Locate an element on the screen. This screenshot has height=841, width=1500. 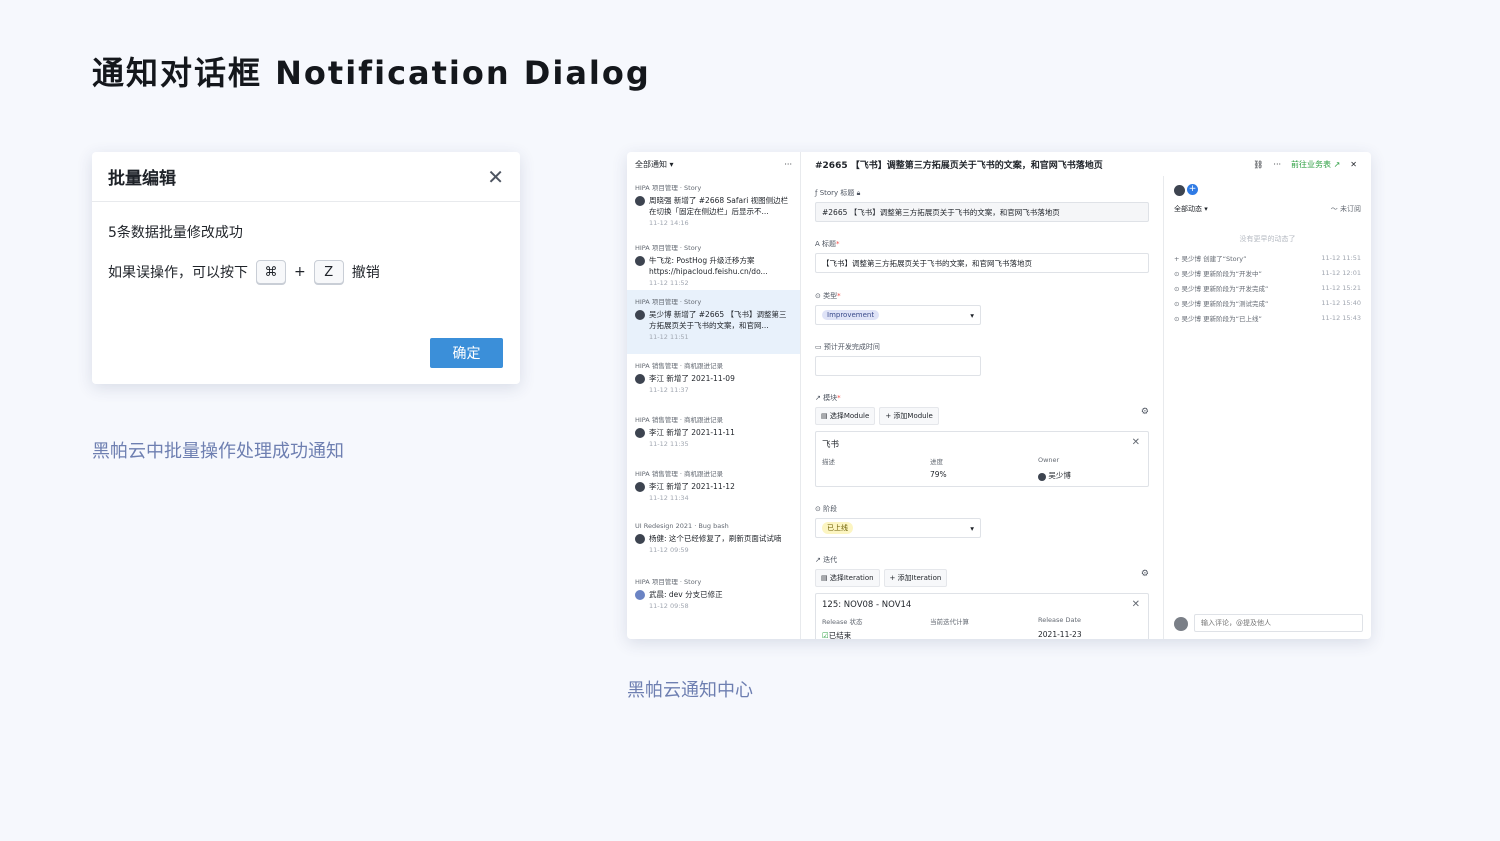
plus-icon: + is located at coordinates (1177, 258).